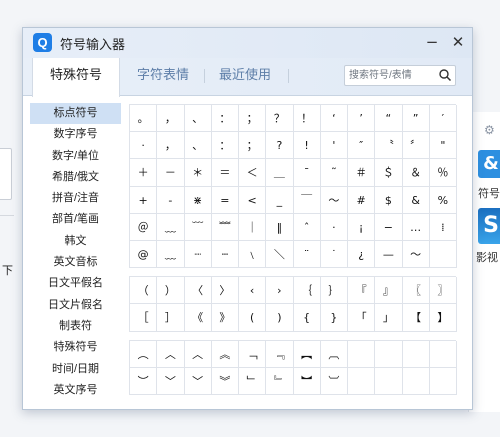 This screenshot has height=437, width=500. What do you see at coordinates (362, 227) in the screenshot?
I see `symbol-cell: ¡` at bounding box center [362, 227].